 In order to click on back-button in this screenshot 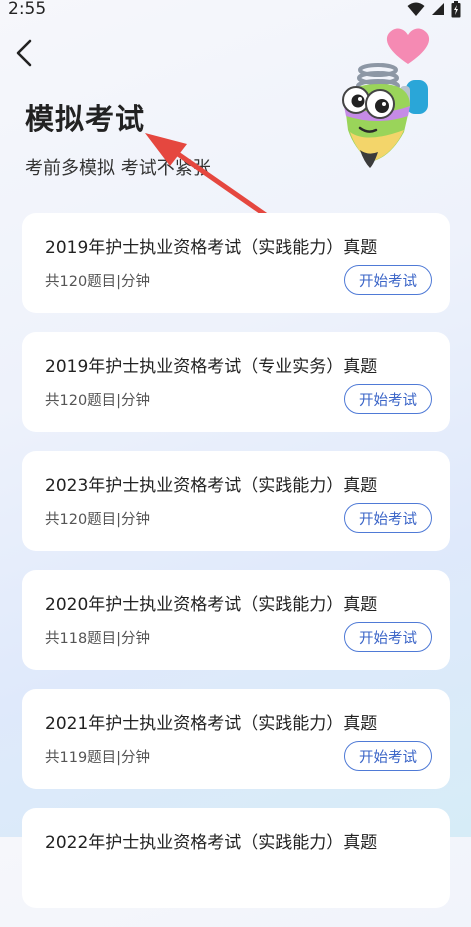, I will do `click(26, 53)`.